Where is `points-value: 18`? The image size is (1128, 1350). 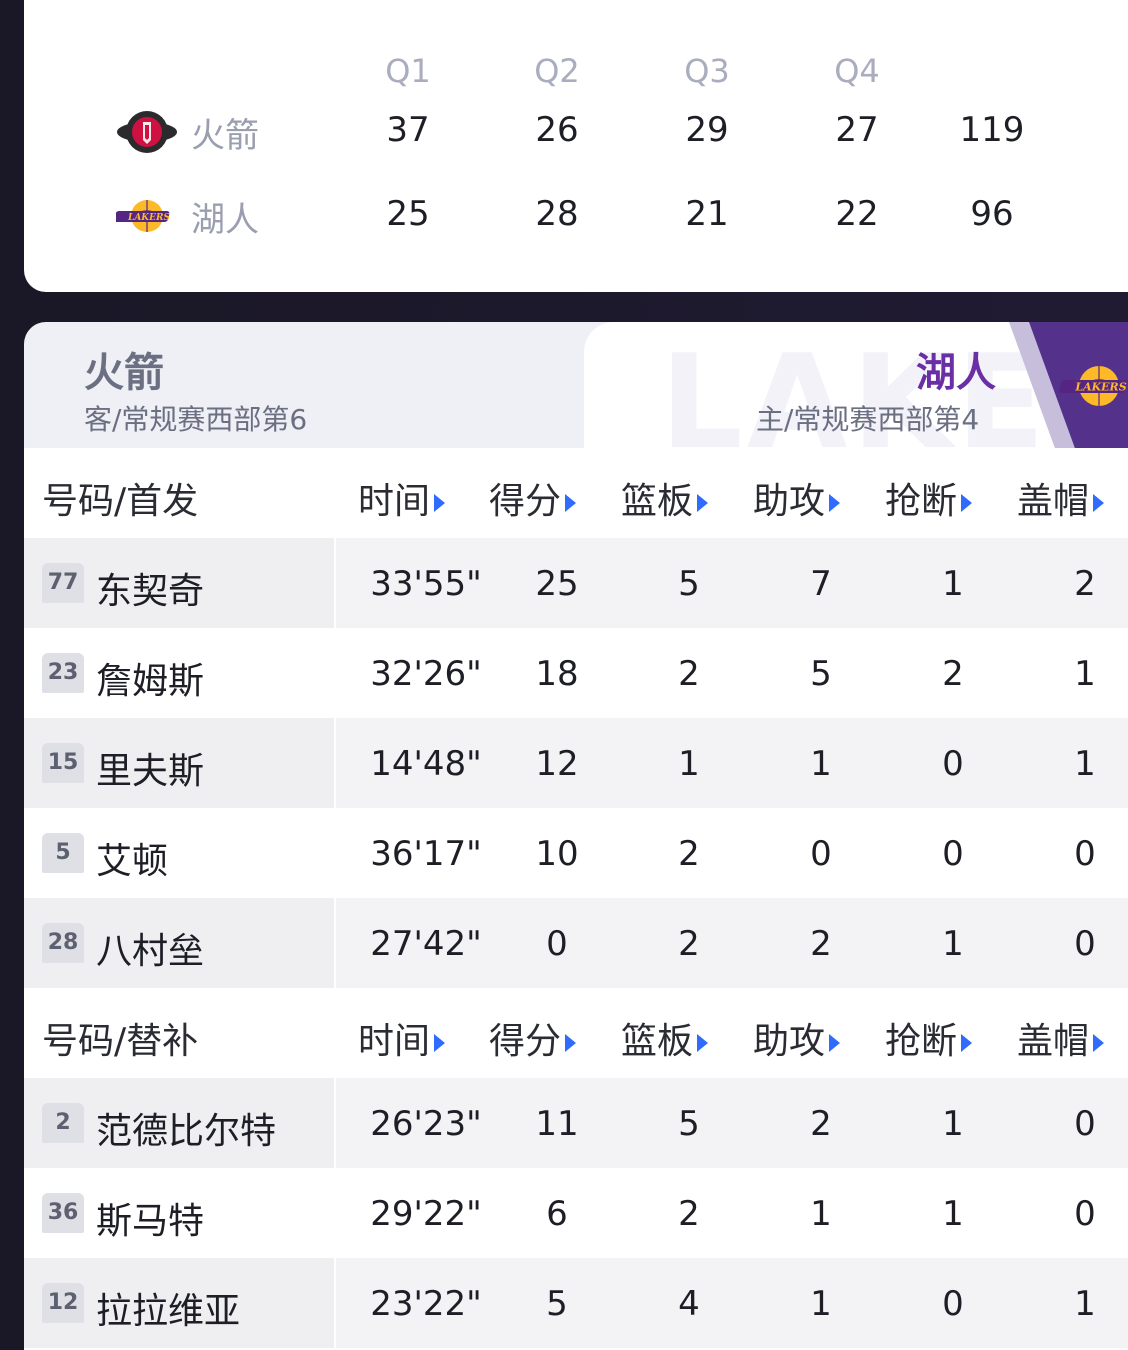
points-value: 18 is located at coordinates (557, 674).